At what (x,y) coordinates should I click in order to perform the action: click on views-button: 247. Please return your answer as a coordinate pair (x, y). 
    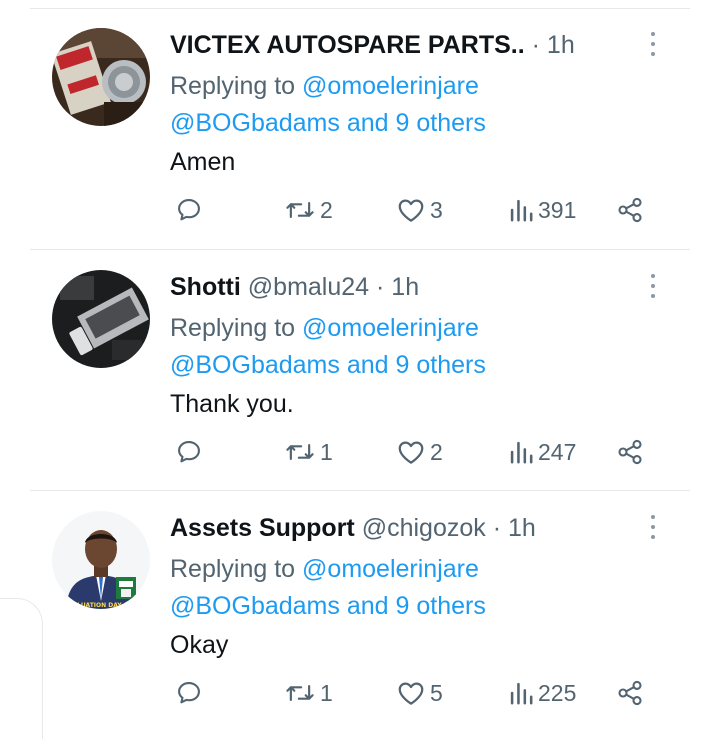
    Looking at the image, I should click on (542, 452).